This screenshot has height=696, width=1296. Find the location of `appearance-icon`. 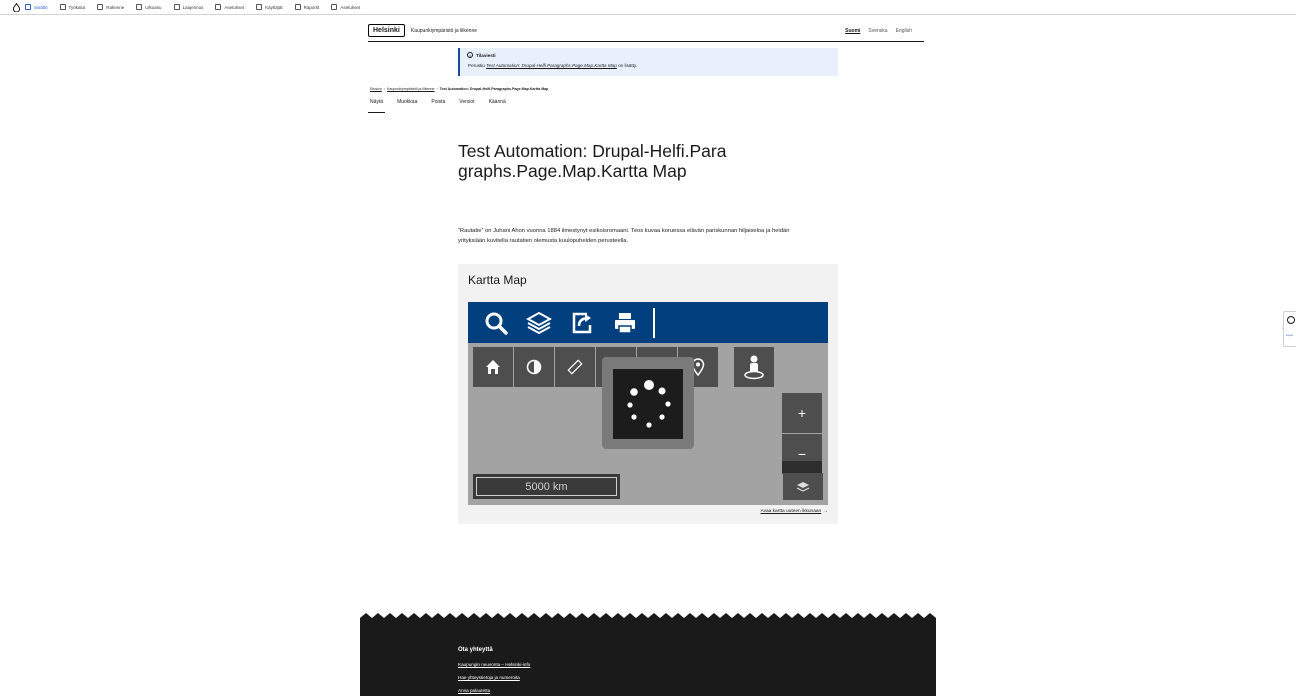

appearance-icon is located at coordinates (139, 7).